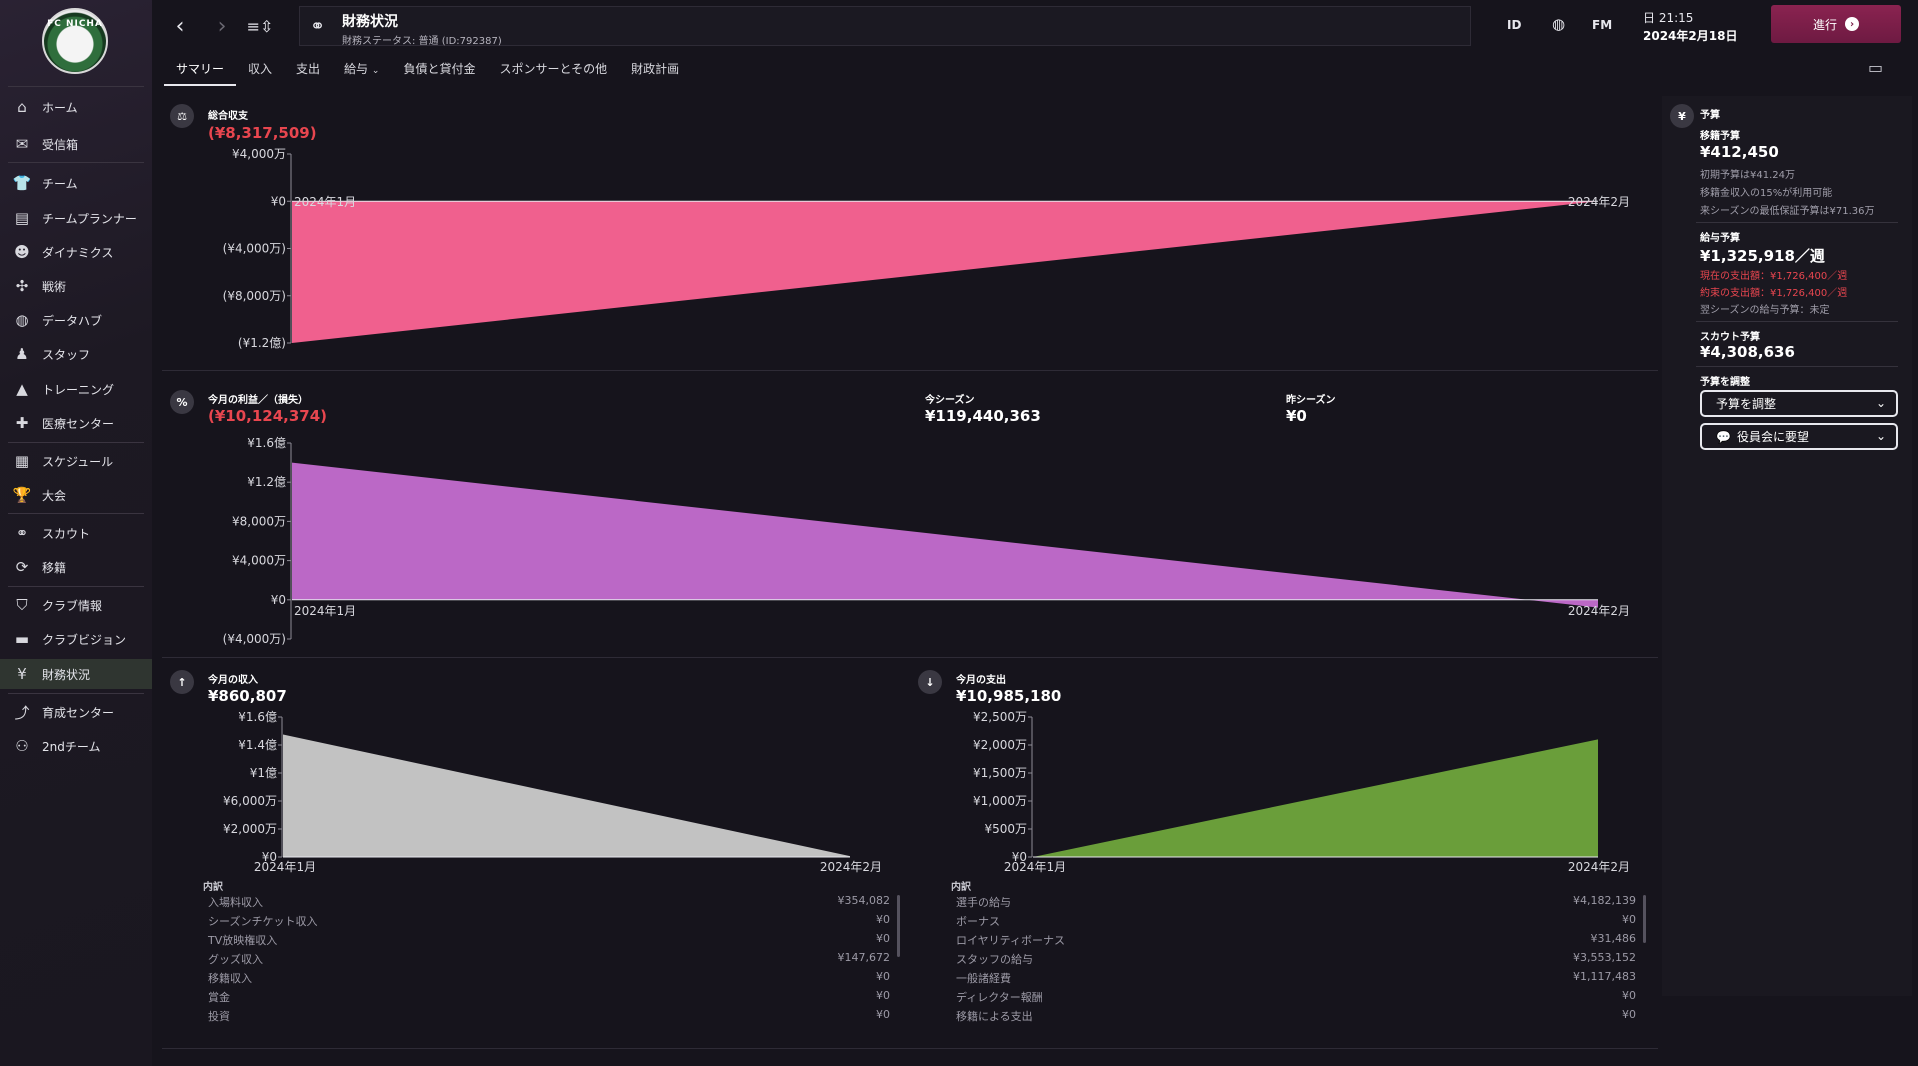 The width and height of the screenshot is (1918, 1066). What do you see at coordinates (1296, 903) in the screenshot?
I see `breakdown-row: 選手の給与 ¥4,182,139` at bounding box center [1296, 903].